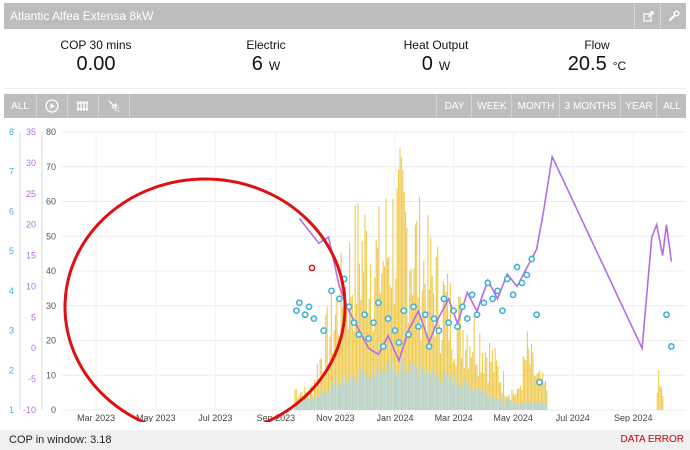 The height and width of the screenshot is (450, 690). Describe the element at coordinates (647, 16) in the screenshot. I see `external-link-button` at that location.